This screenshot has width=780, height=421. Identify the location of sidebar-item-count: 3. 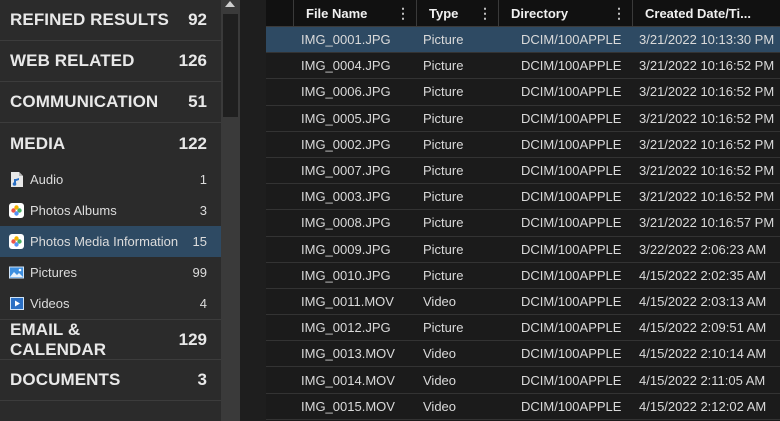
(203, 210).